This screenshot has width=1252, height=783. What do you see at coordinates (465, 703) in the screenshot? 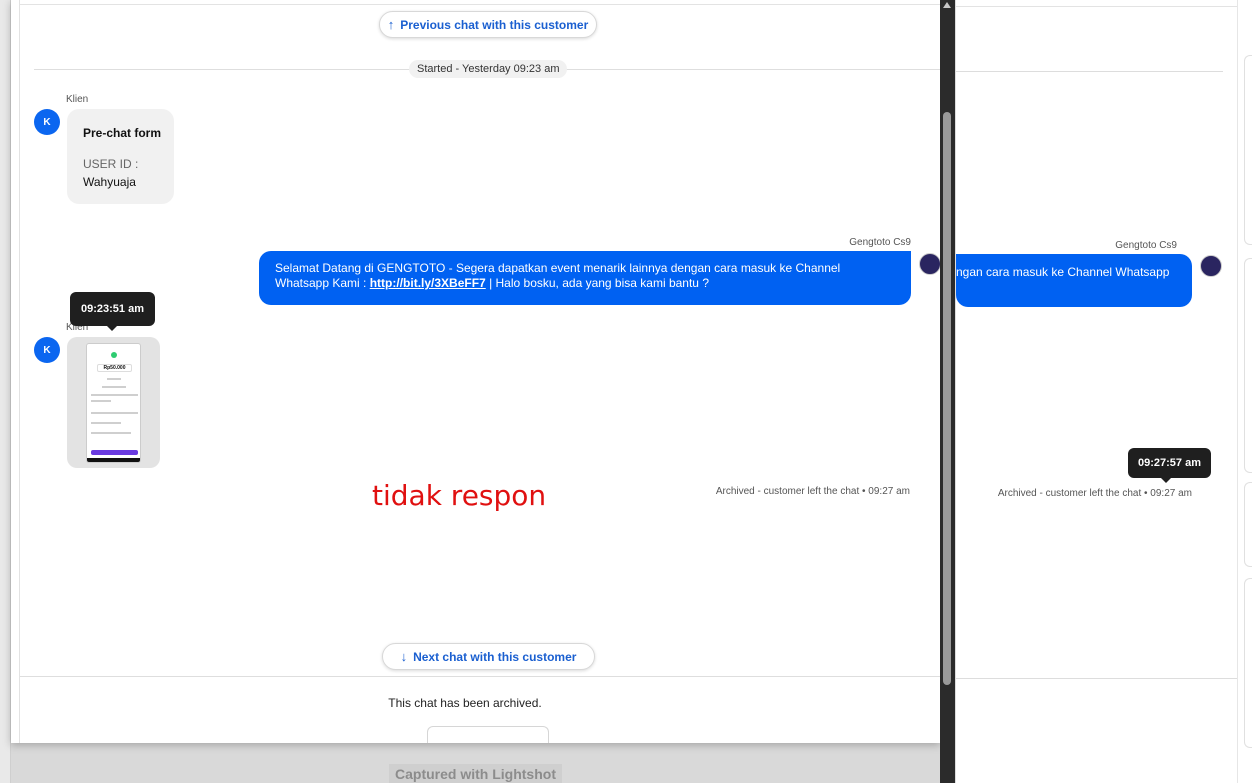
I see `archived-status-text: This chat has been archived.` at bounding box center [465, 703].